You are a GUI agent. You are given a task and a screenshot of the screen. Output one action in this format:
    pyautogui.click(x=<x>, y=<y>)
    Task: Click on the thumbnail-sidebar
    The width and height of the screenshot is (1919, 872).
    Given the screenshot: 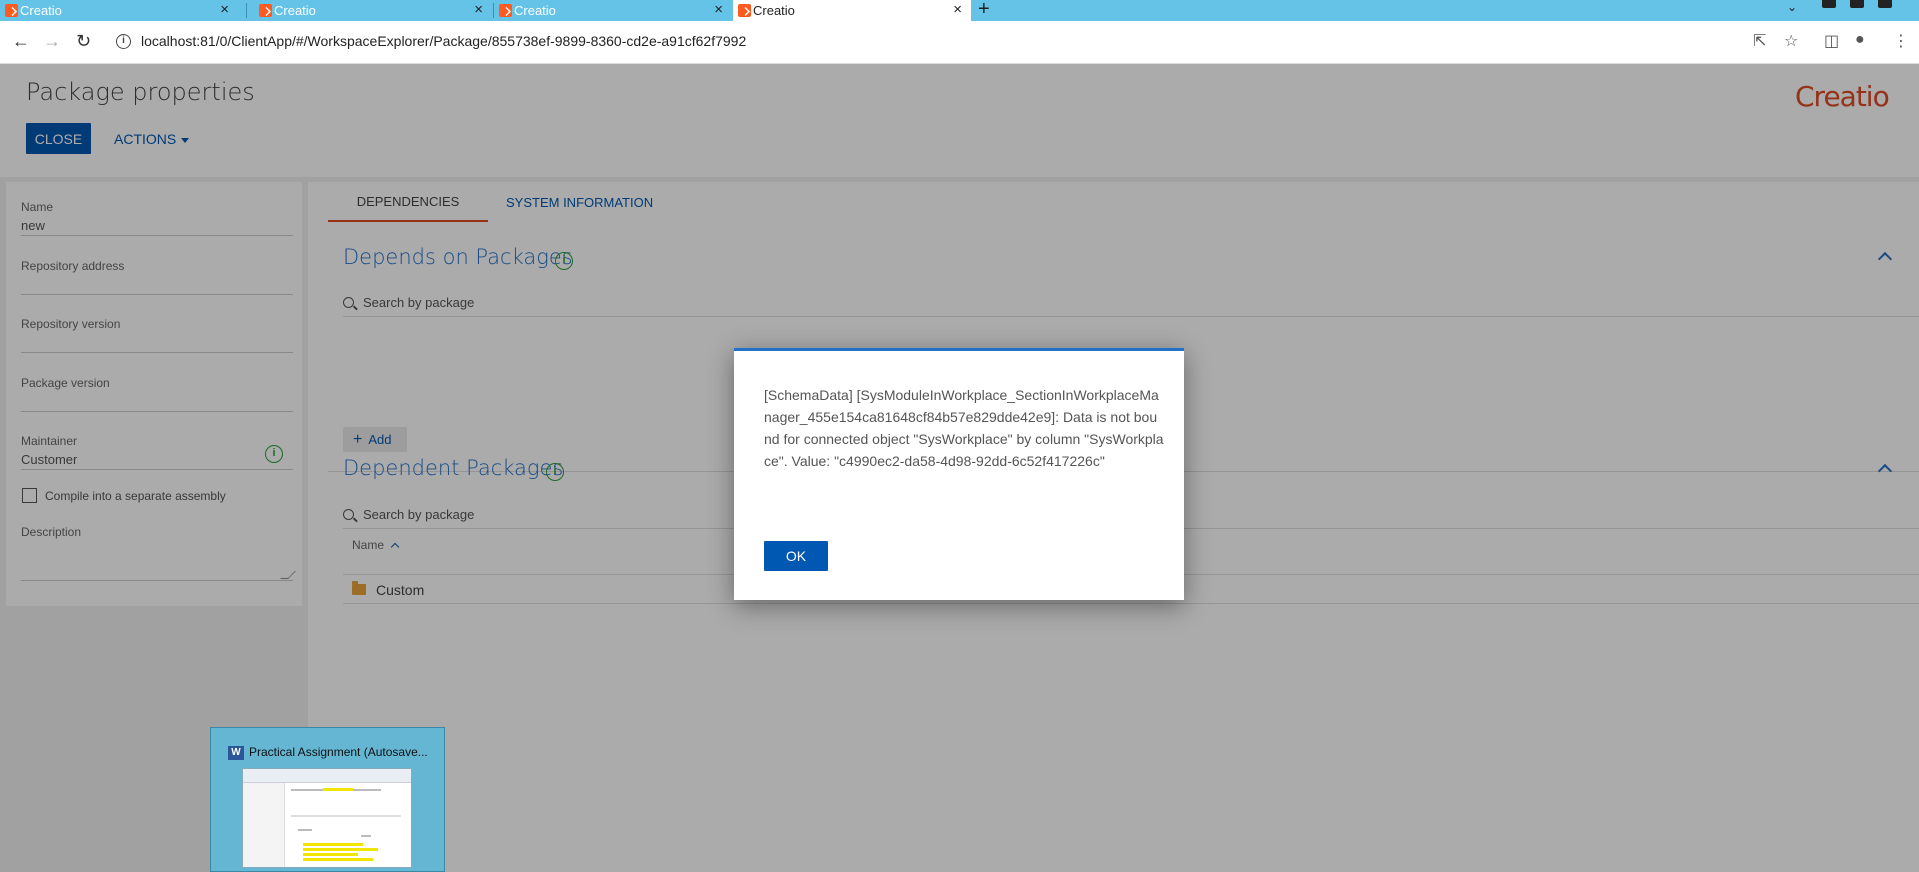 What is the action you would take?
    pyautogui.click(x=264, y=825)
    